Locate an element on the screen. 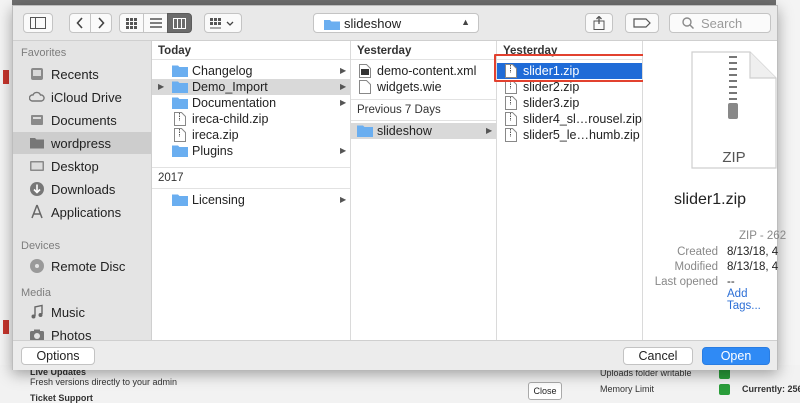 Image resolution: width=800 pixels, height=403 pixels. list-item-label: slideshow is located at coordinates (404, 131).